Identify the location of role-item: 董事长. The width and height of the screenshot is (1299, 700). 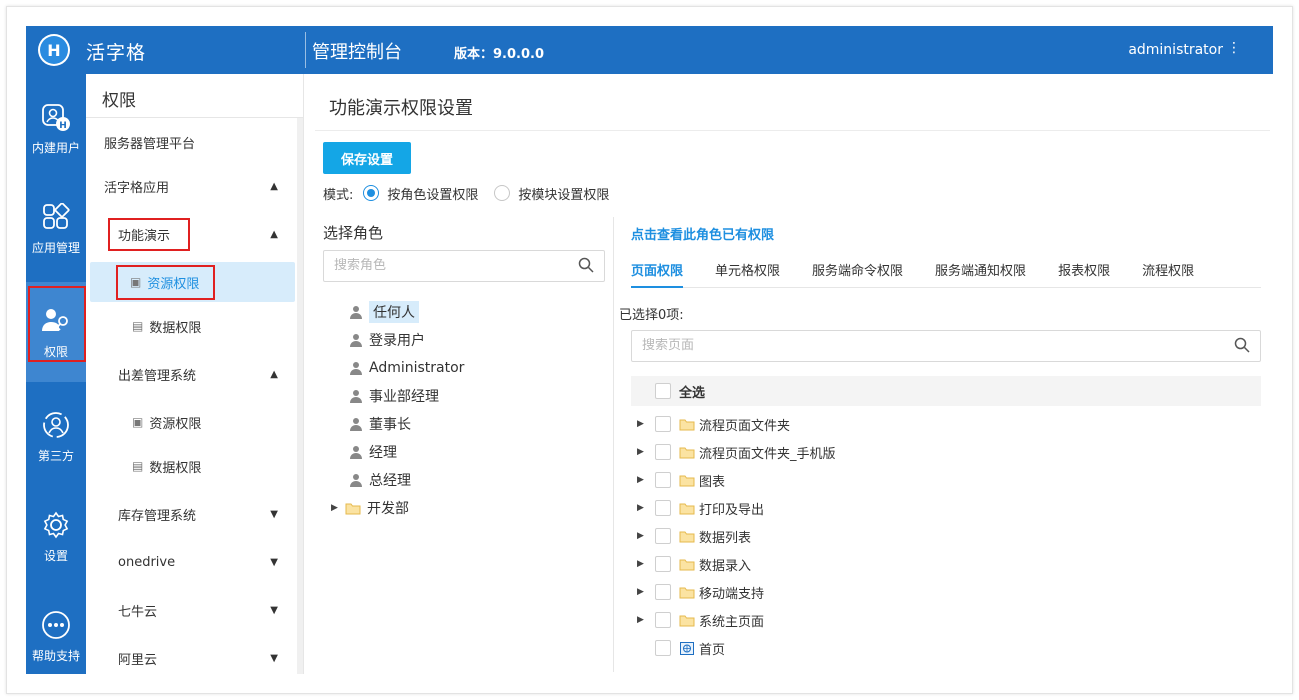
(380, 424).